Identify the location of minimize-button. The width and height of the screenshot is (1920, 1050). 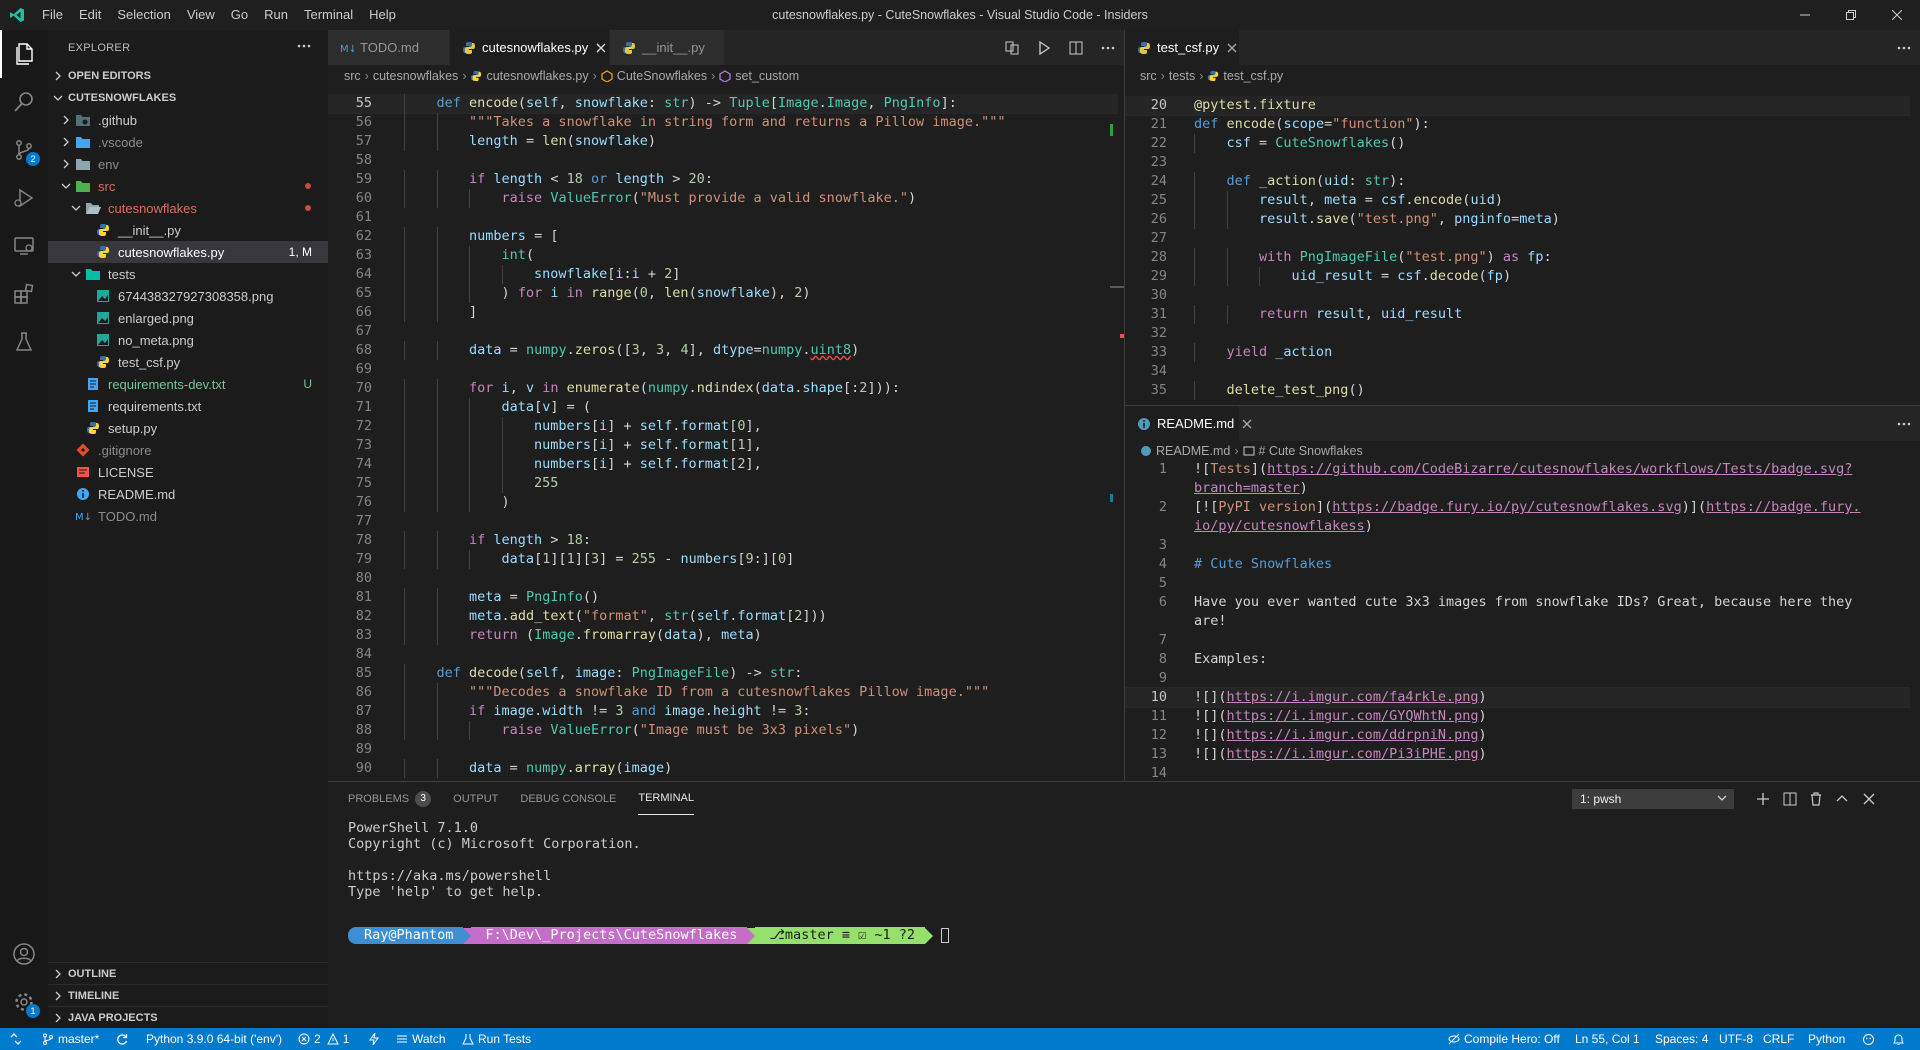
(1805, 15).